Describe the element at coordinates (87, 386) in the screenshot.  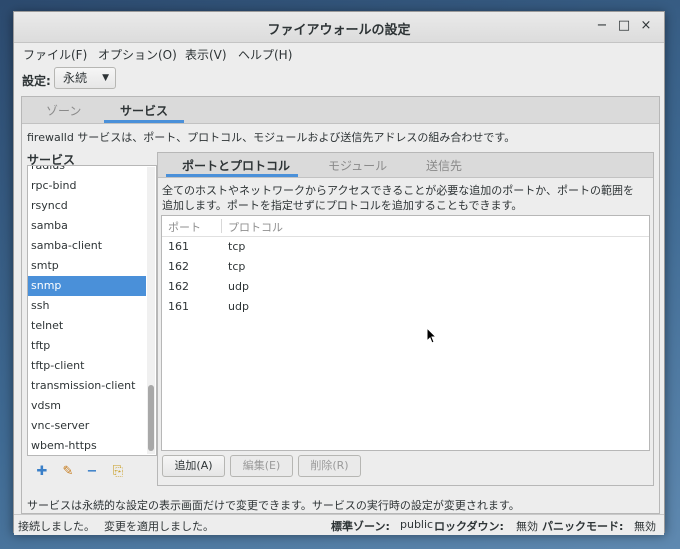
I see `list-item: transmission-client` at that location.